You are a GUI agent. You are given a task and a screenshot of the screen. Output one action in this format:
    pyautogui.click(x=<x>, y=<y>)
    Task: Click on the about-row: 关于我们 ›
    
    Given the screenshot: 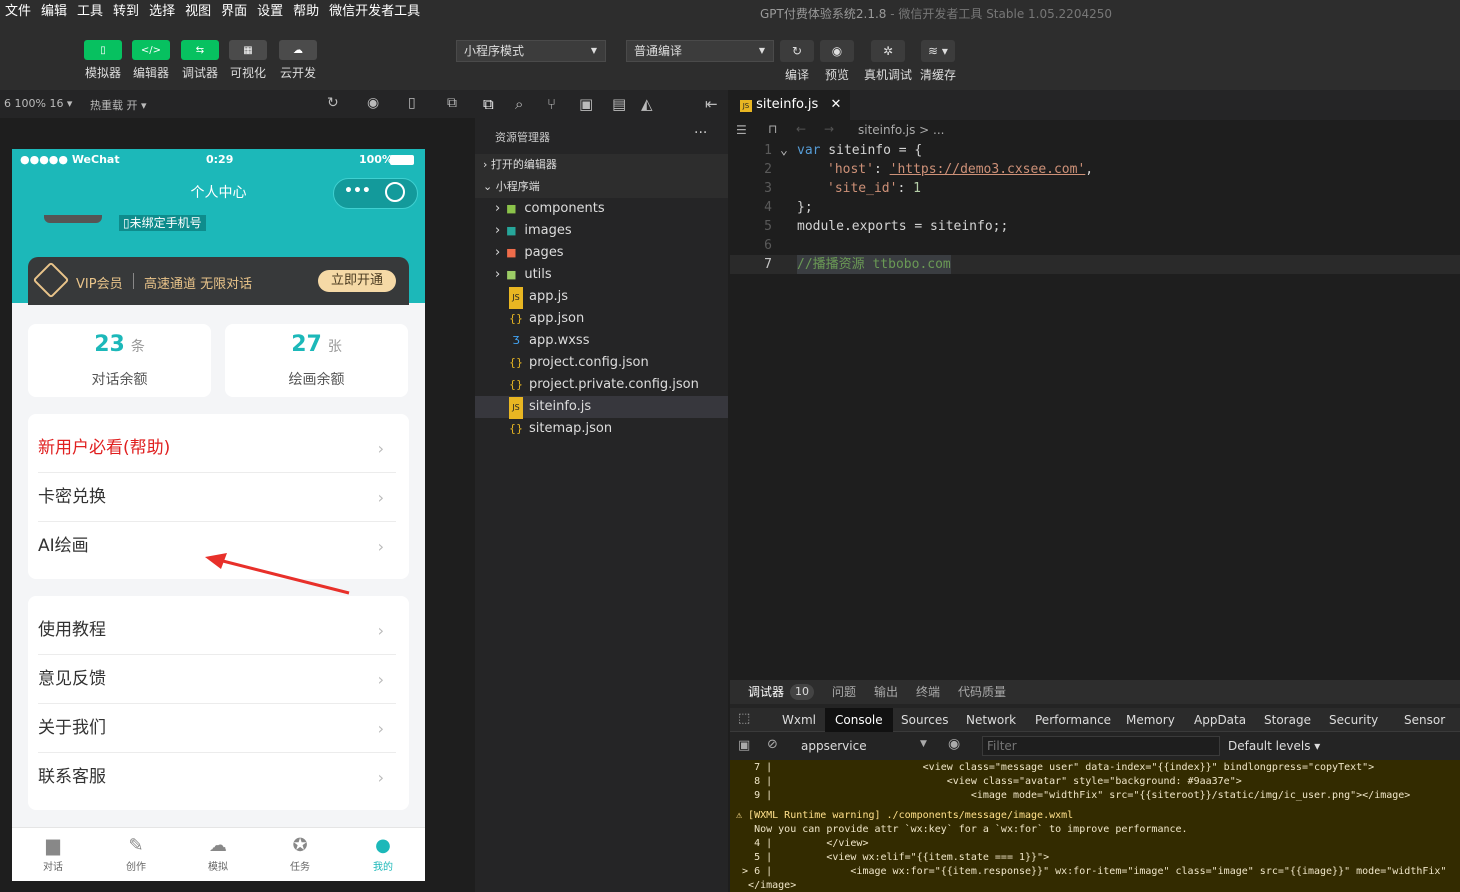 What is the action you would take?
    pyautogui.click(x=217, y=728)
    